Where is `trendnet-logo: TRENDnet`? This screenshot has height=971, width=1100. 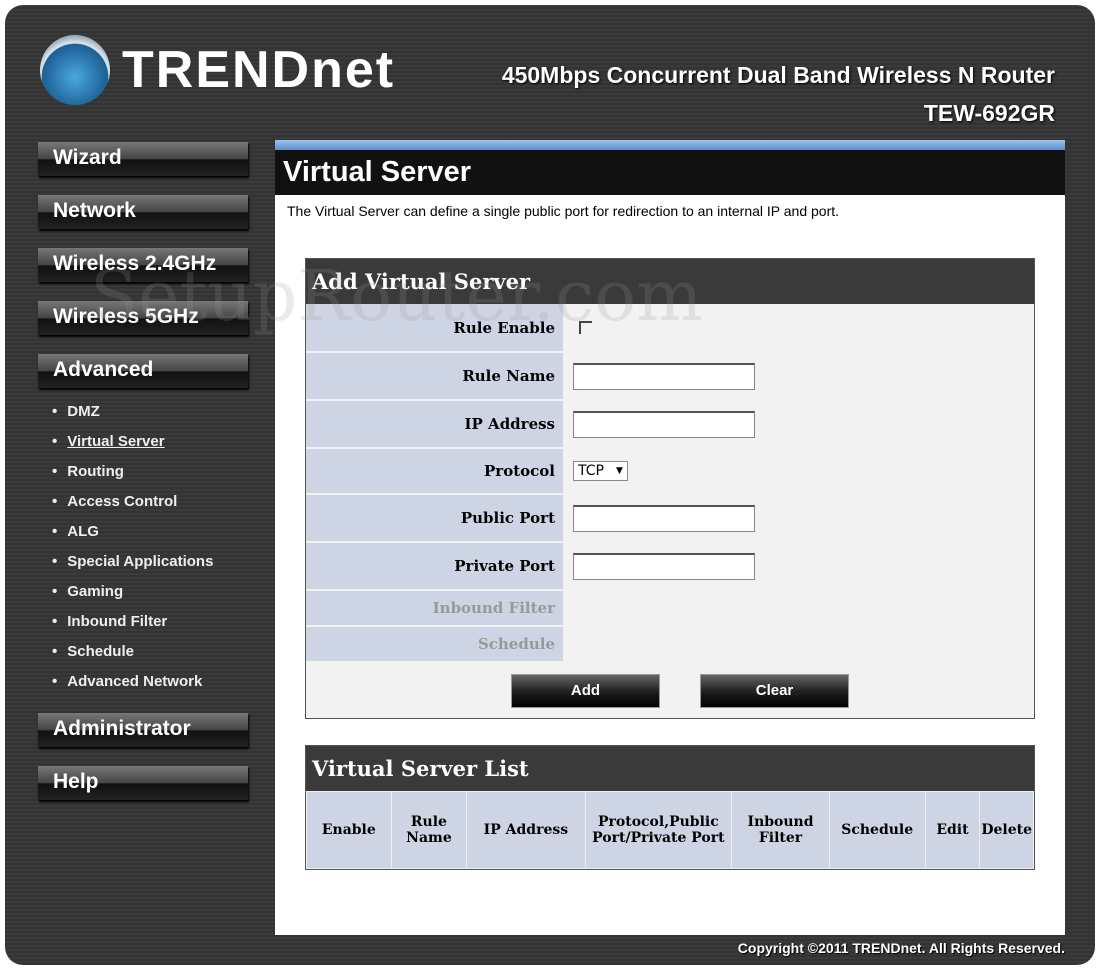
trendnet-logo: TRENDnet is located at coordinates (217, 70).